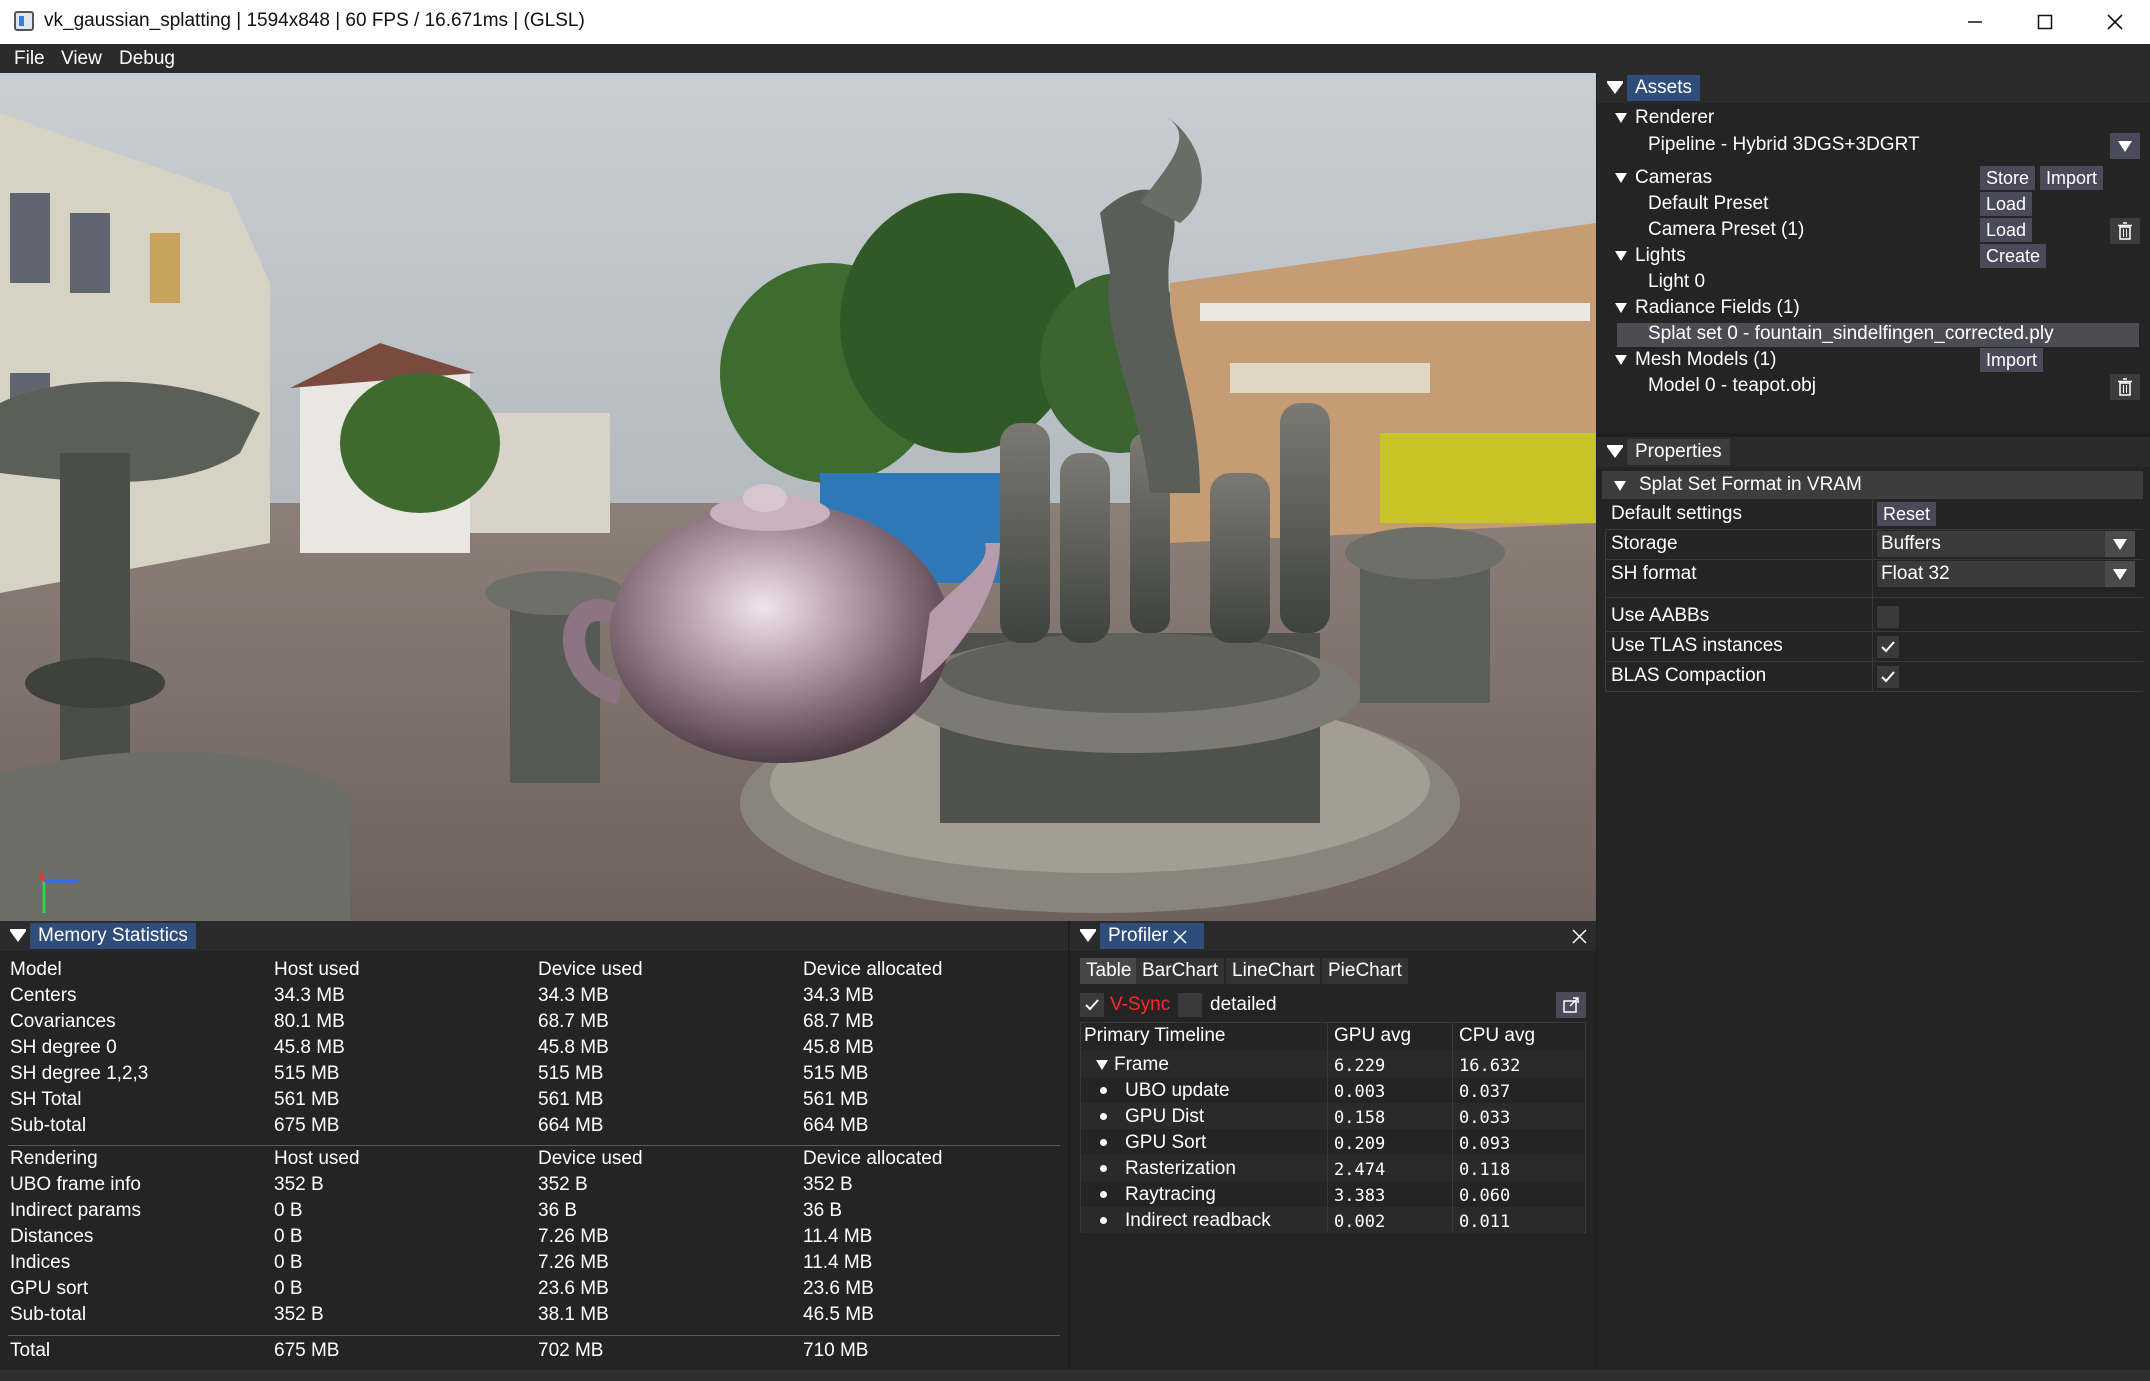  I want to click on tree-light-0: Light 0, so click(1676, 282).